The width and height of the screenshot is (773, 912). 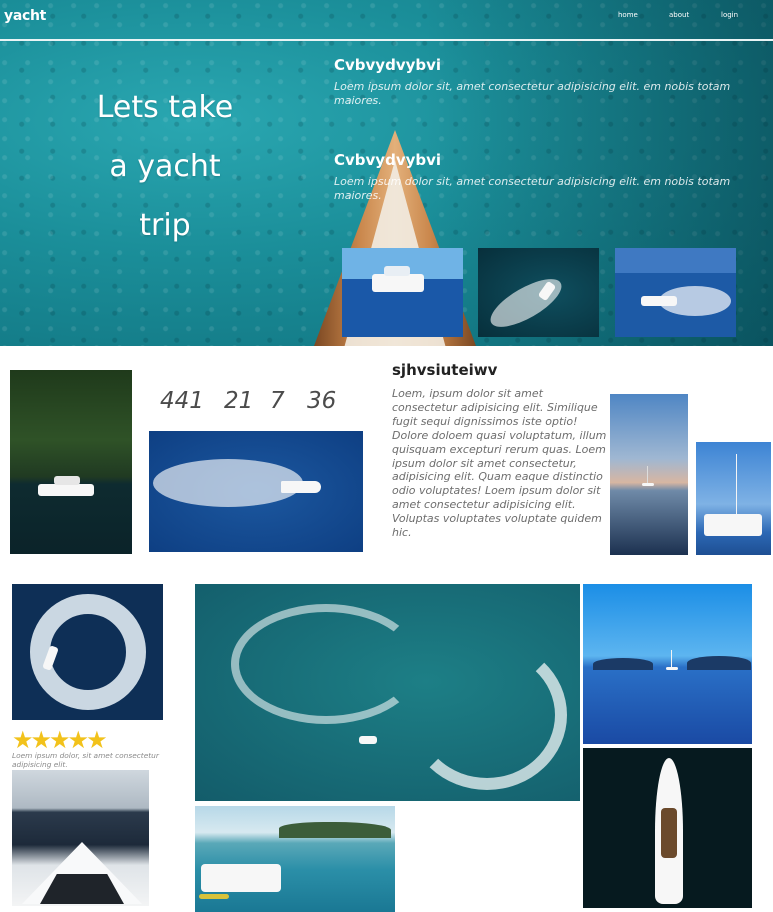 I want to click on speedboat-photo, so click(x=256, y=491).